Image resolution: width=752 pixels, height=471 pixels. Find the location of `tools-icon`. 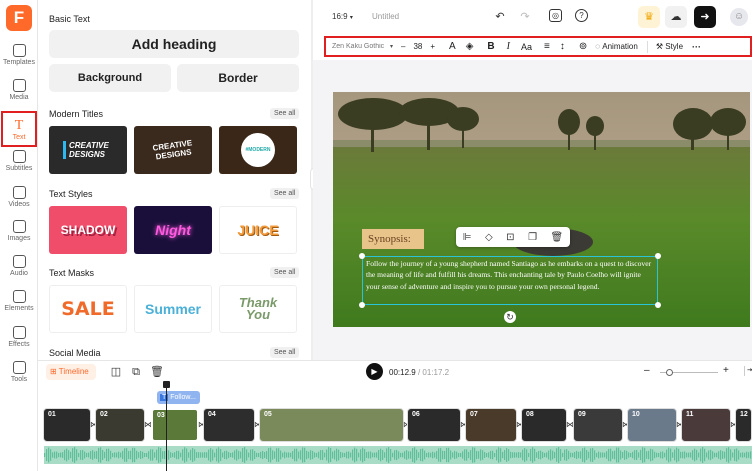

tools-icon is located at coordinates (19, 367).